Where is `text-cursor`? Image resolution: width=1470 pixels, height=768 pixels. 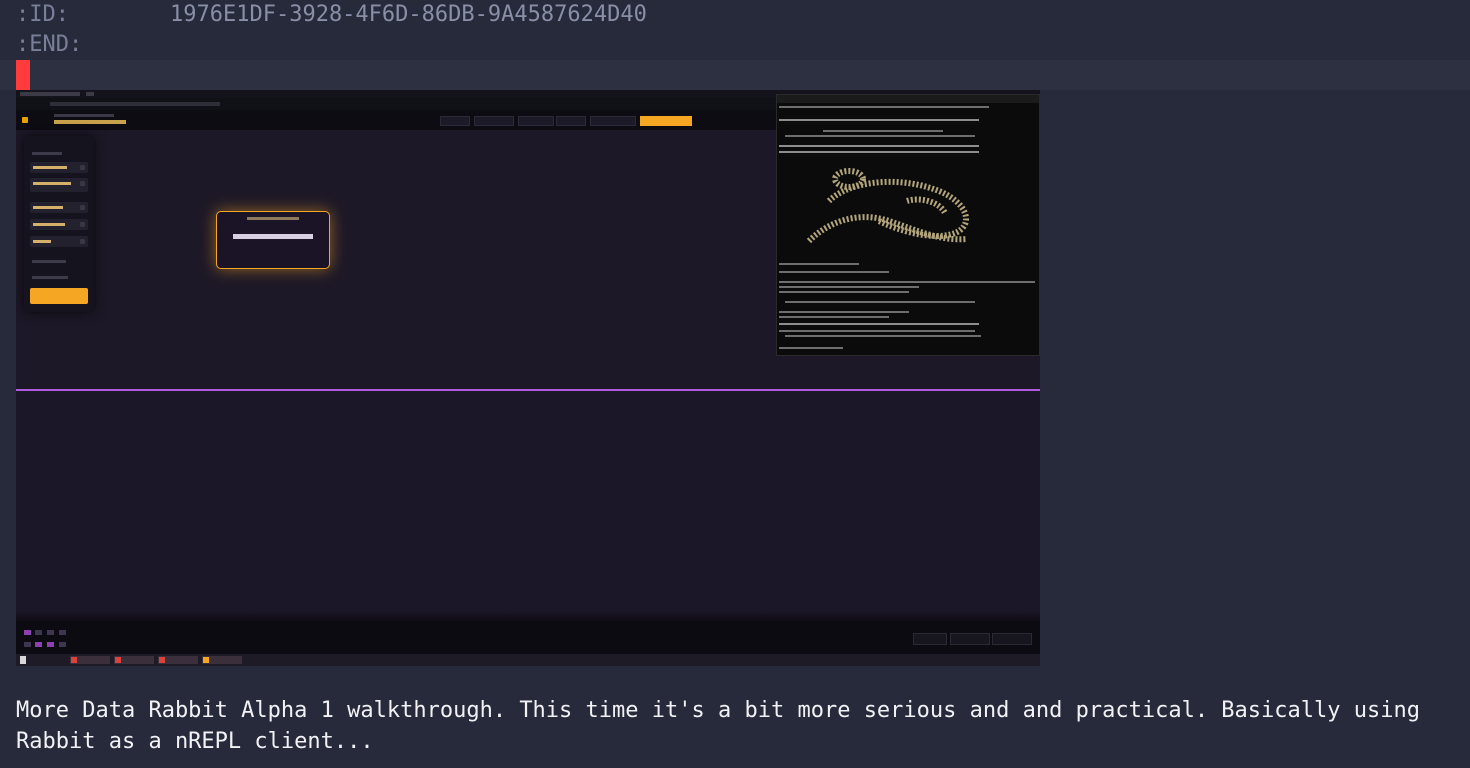 text-cursor is located at coordinates (23, 75).